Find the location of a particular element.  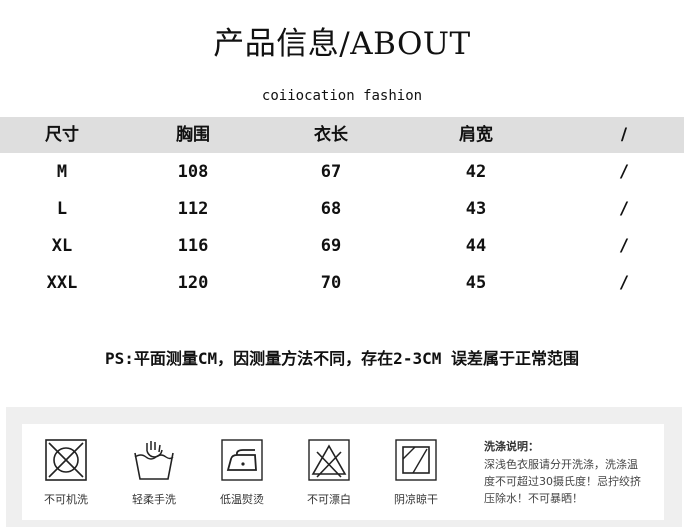

care-label: 低温熨烫 is located at coordinates (242, 499).